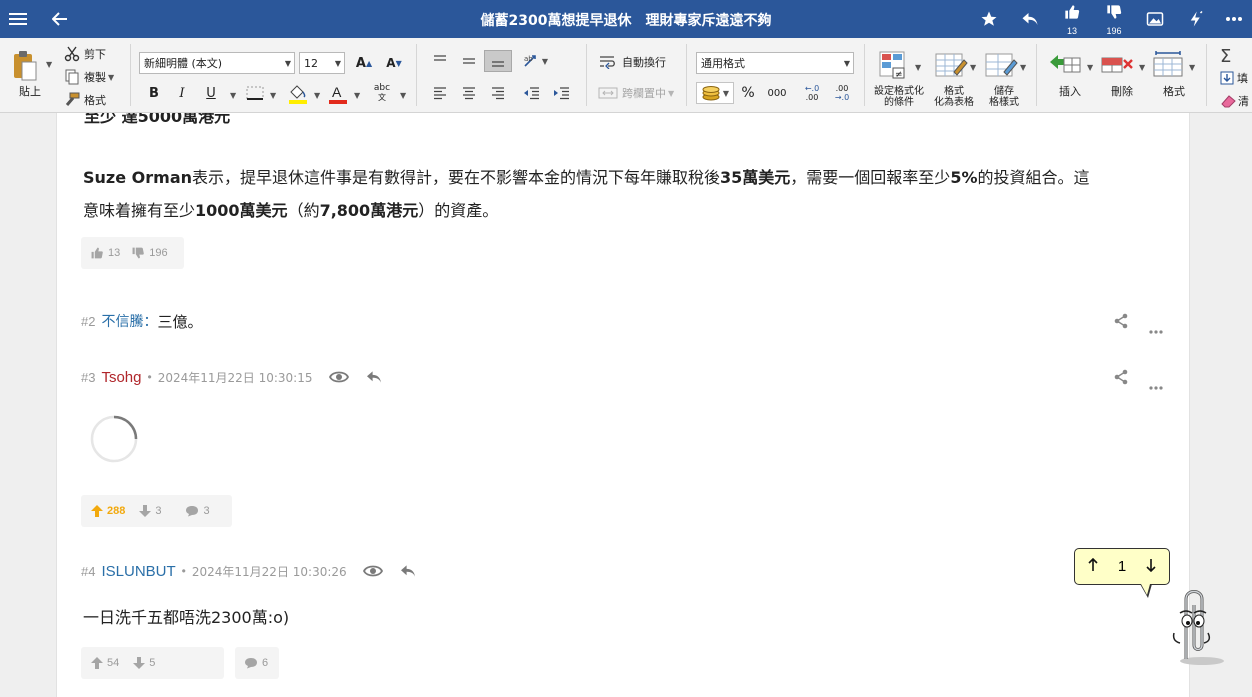  What do you see at coordinates (1001, 66) in the screenshot?
I see `cell-styles-button` at bounding box center [1001, 66].